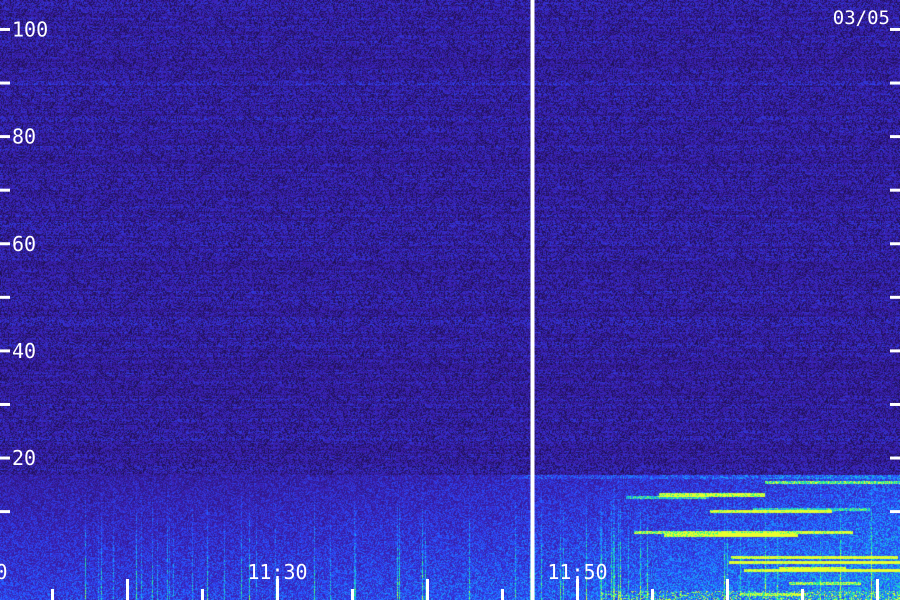 The width and height of the screenshot is (900, 600). I want to click on y-tick-label: 60, so click(24, 244).